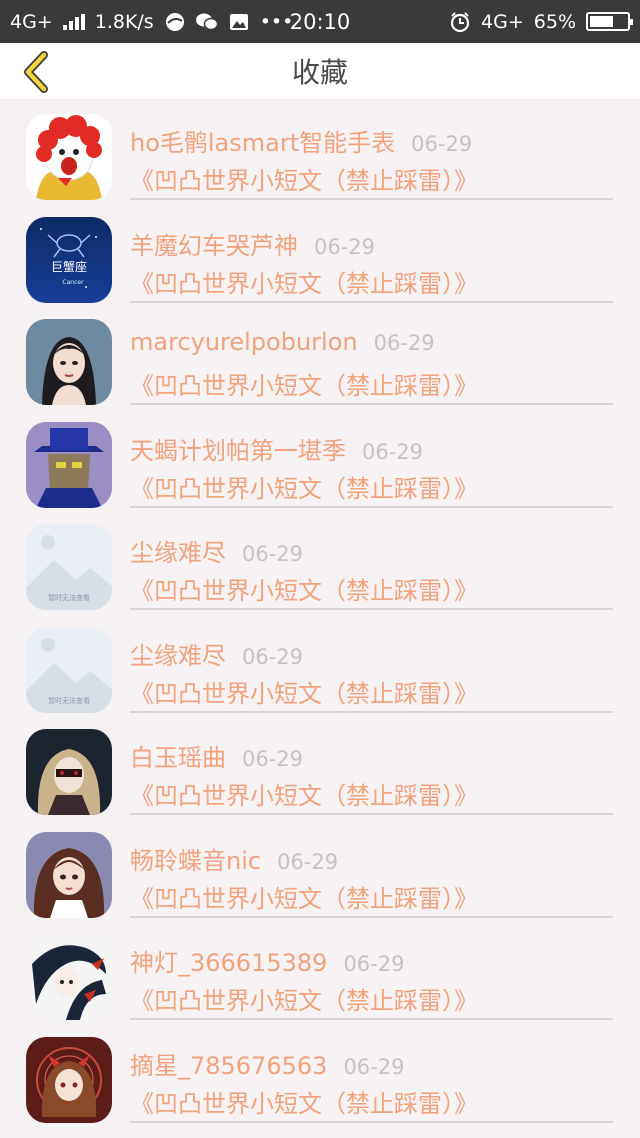 Image resolution: width=640 pixels, height=1138 pixels. What do you see at coordinates (73, 21) in the screenshot?
I see `signal-icon` at bounding box center [73, 21].